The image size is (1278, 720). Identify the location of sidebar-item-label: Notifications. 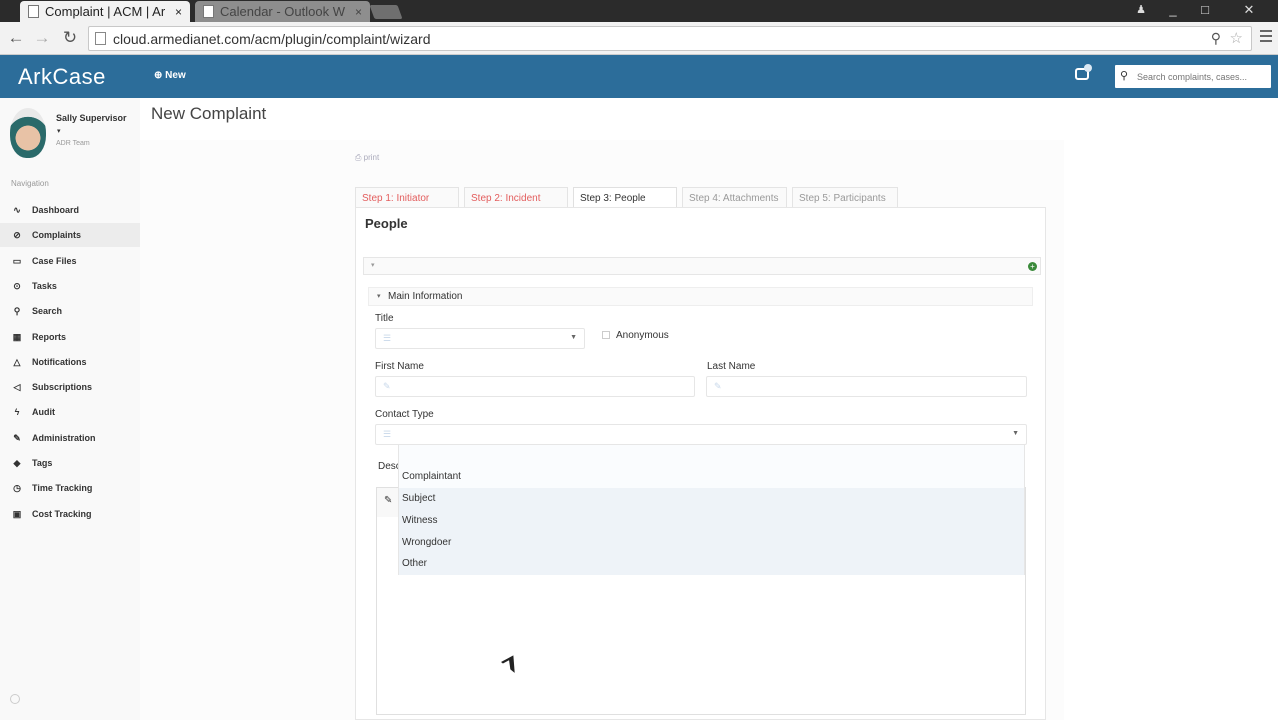
(59, 362).